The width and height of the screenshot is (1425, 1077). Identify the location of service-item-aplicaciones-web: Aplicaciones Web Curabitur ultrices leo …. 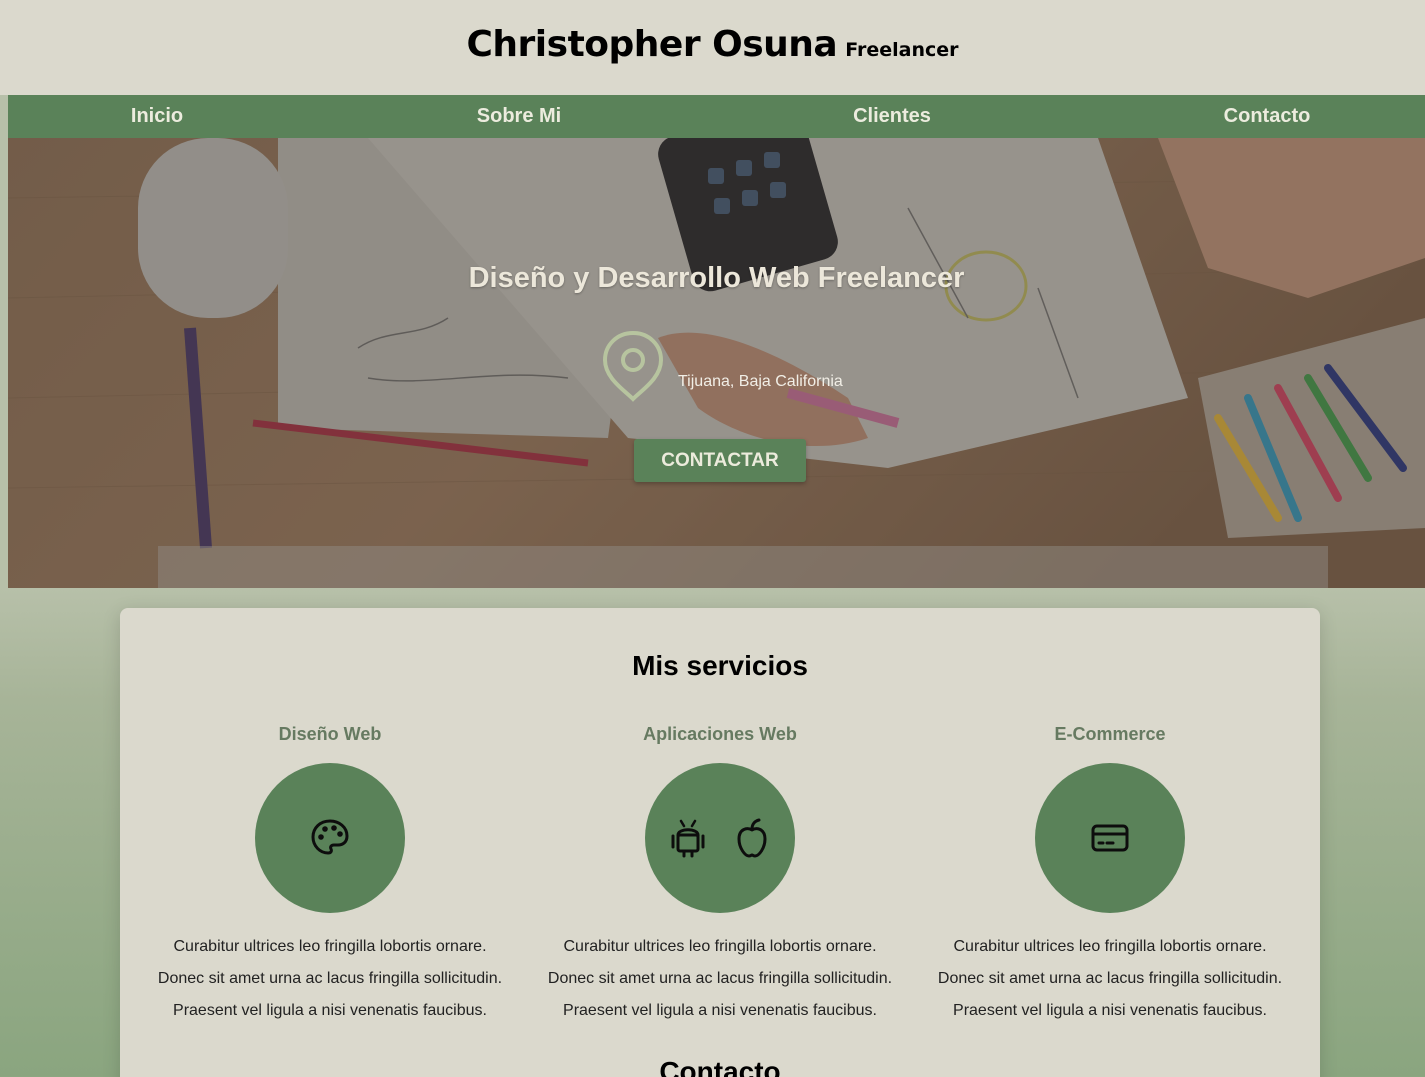
(720, 873).